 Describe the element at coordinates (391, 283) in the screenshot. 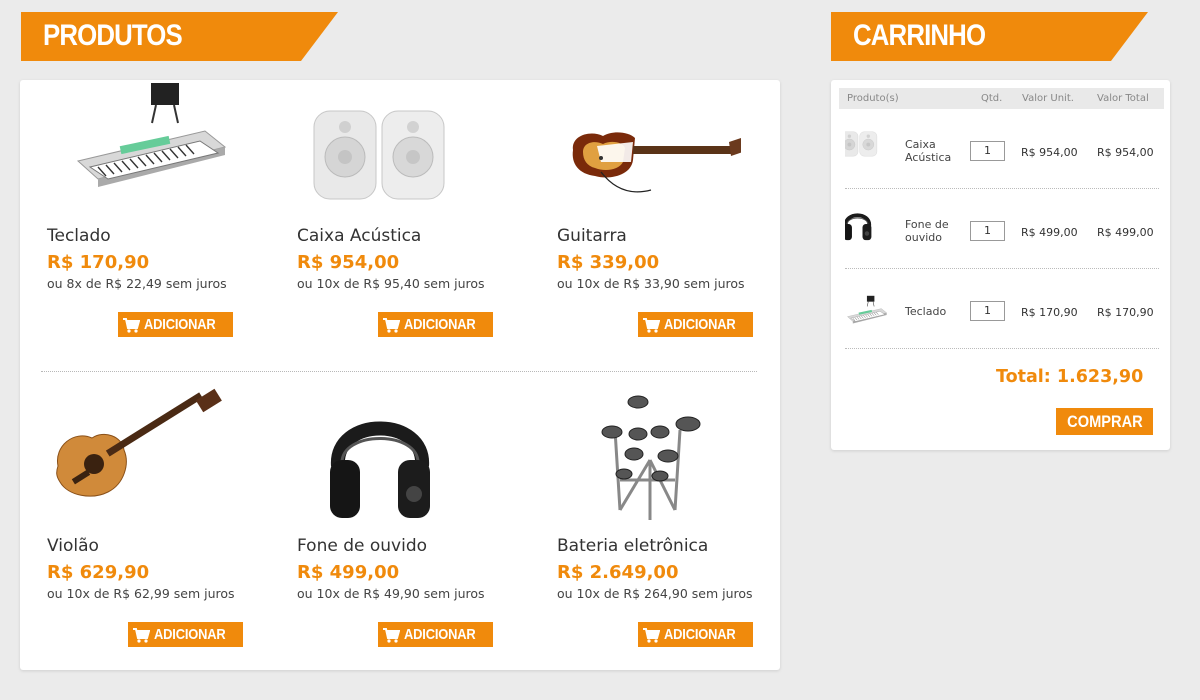

I see `product-installments: ou 10x de R$ 95,40 sem juros` at that location.